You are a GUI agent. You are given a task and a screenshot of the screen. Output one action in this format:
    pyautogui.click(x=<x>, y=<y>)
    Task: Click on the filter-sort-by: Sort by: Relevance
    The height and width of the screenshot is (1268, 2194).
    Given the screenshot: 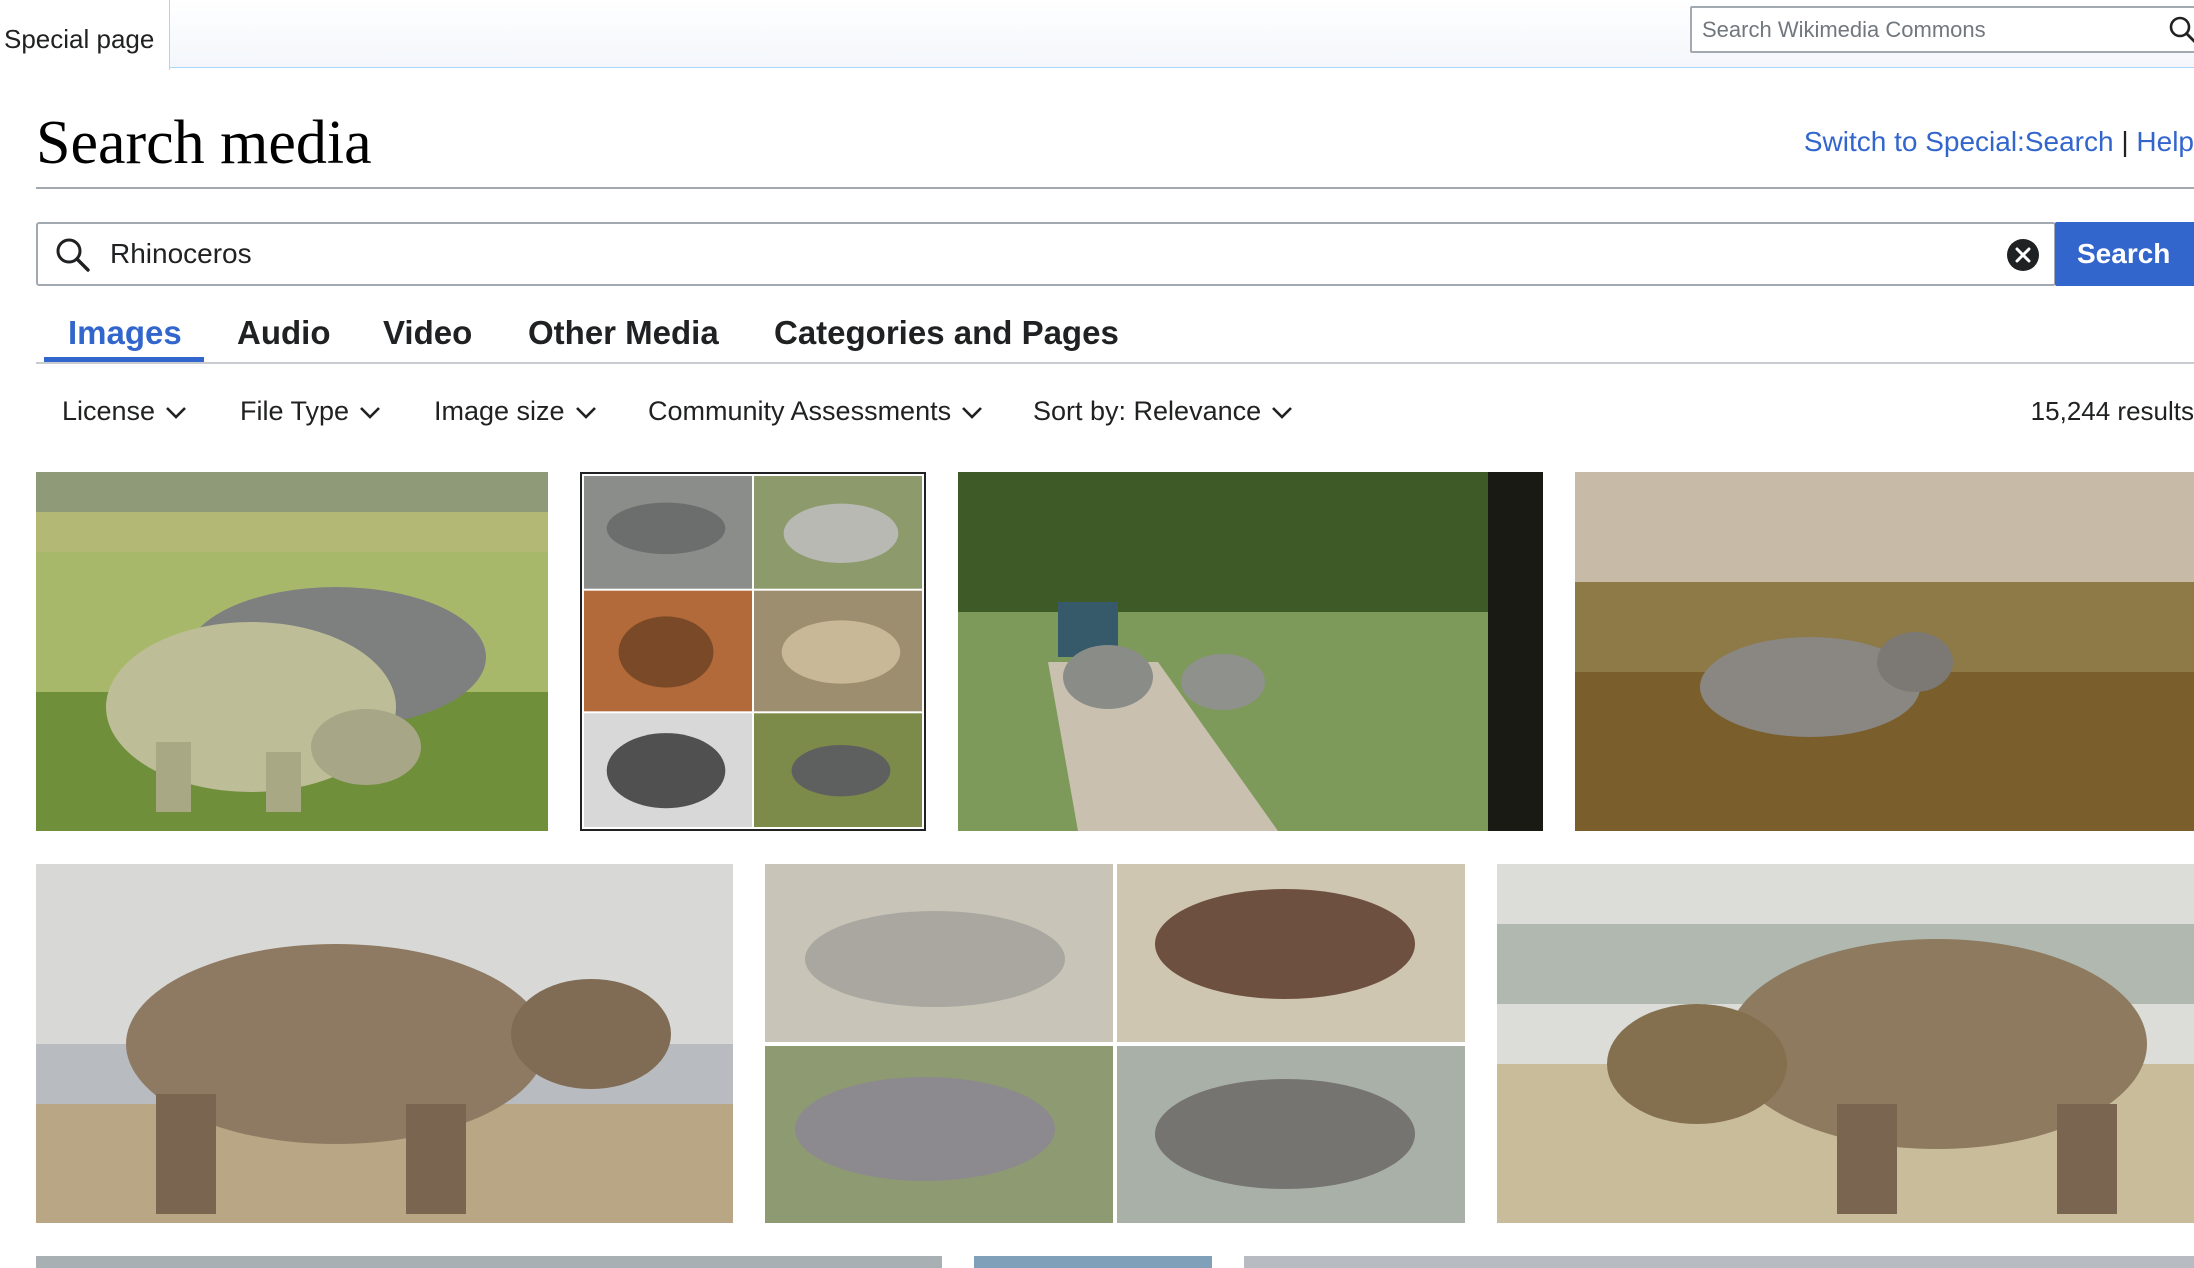 What is the action you would take?
    pyautogui.click(x=1163, y=411)
    